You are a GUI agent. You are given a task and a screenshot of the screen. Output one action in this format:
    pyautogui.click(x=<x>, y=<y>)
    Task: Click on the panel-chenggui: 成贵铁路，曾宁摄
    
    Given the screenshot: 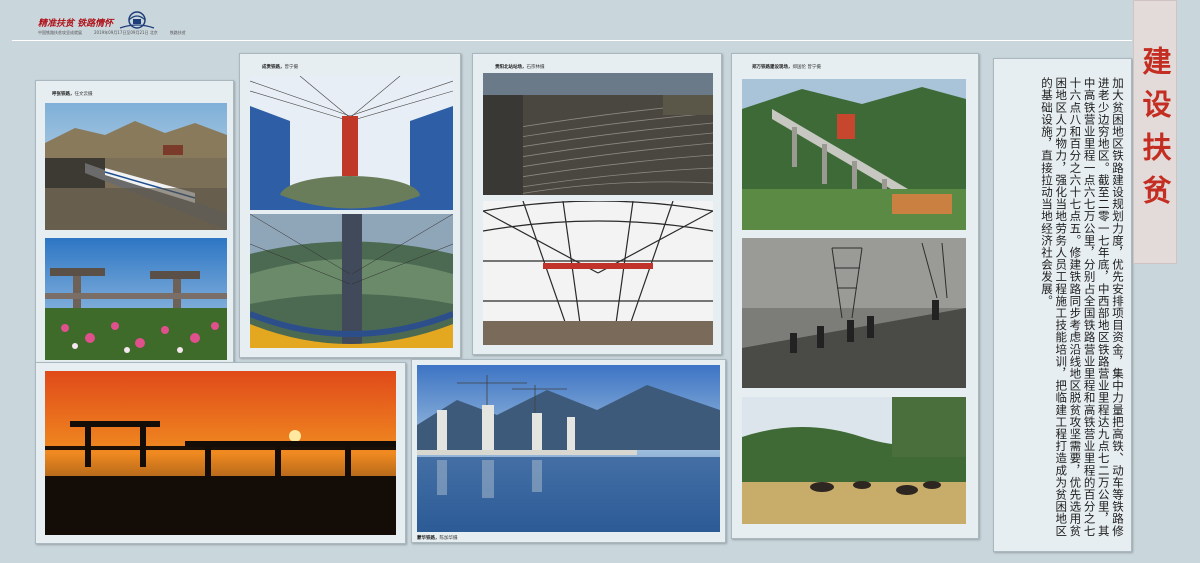 What is the action you would take?
    pyautogui.click(x=350, y=205)
    